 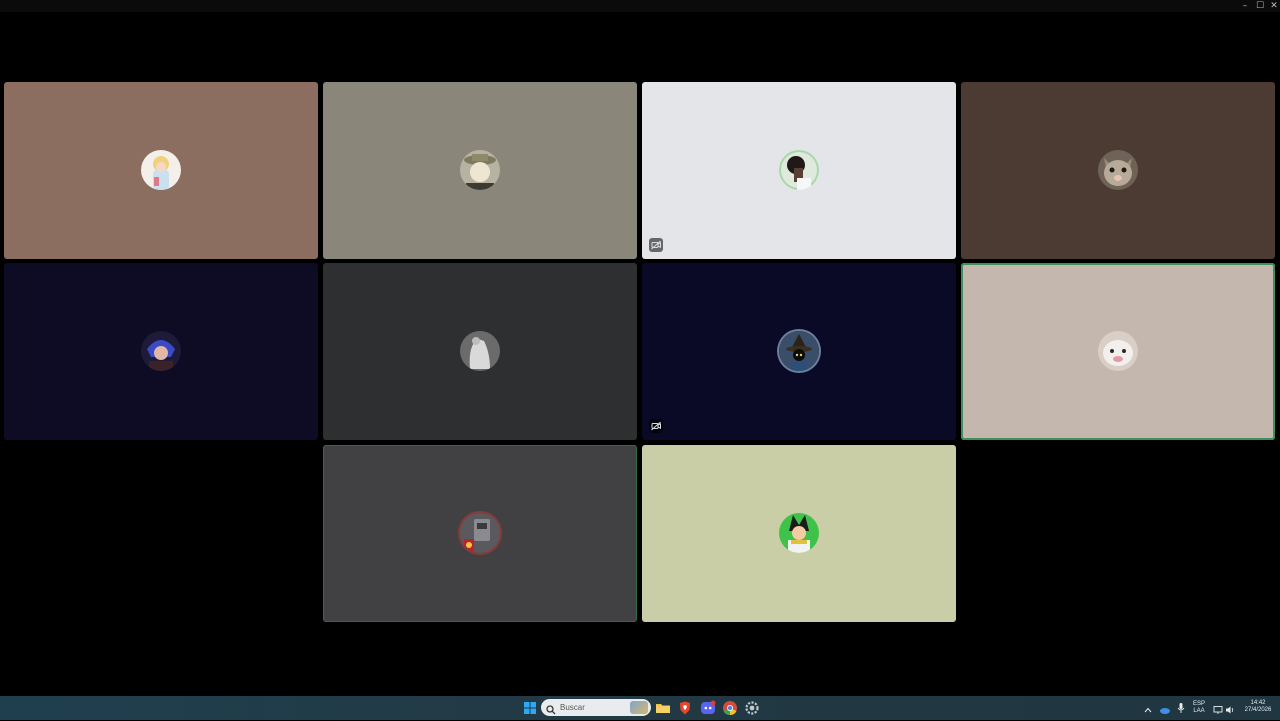 What do you see at coordinates (640, 6) in the screenshot?
I see `window-titlebar: – ☐ ✕` at bounding box center [640, 6].